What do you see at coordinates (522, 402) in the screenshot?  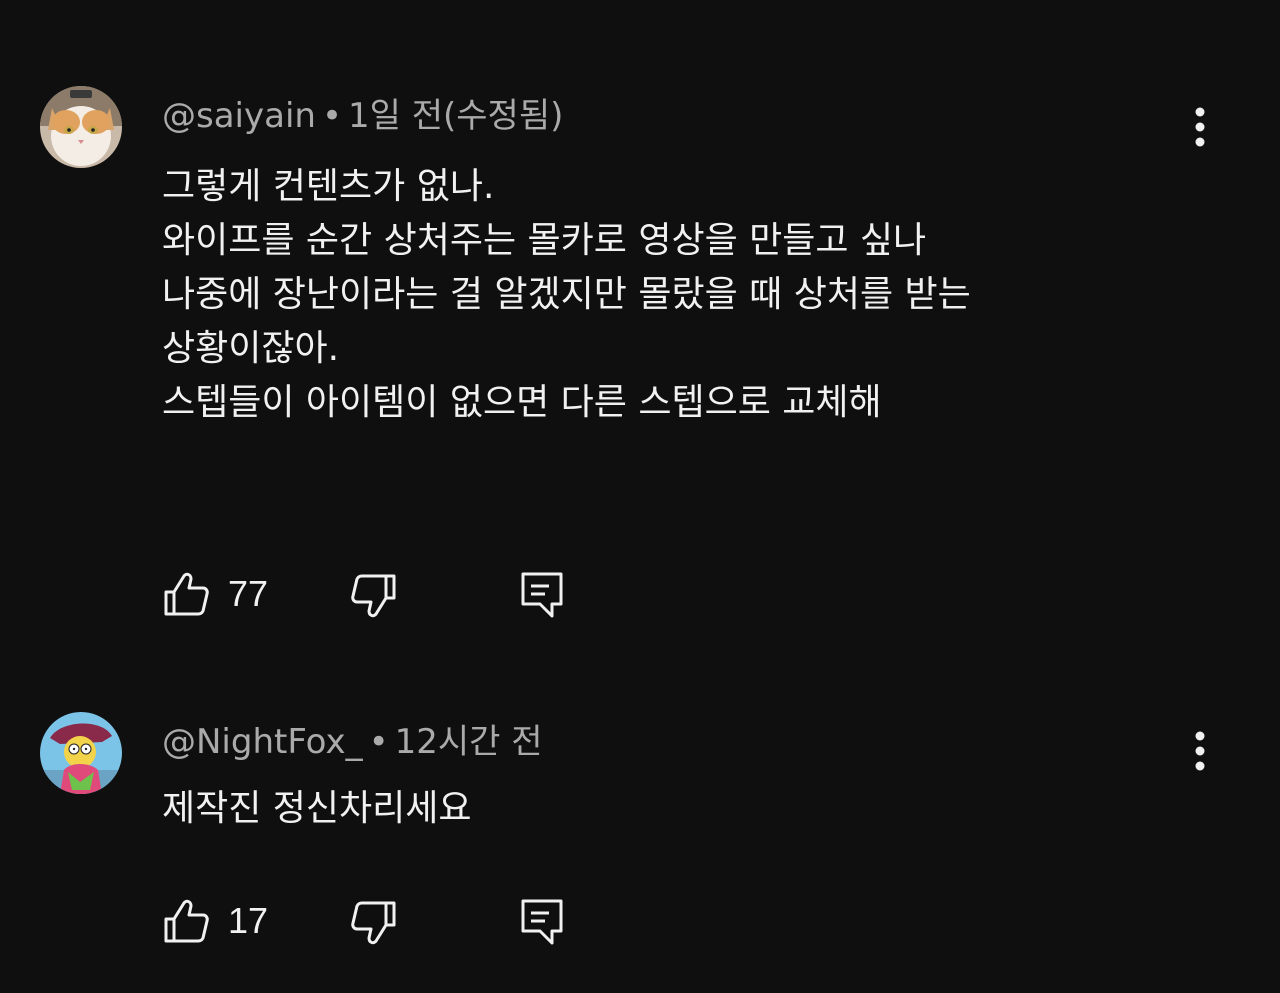 I see `comment-line: 스텝들이 아이템이 없으면 다른 스텝으로 교체해` at bounding box center [522, 402].